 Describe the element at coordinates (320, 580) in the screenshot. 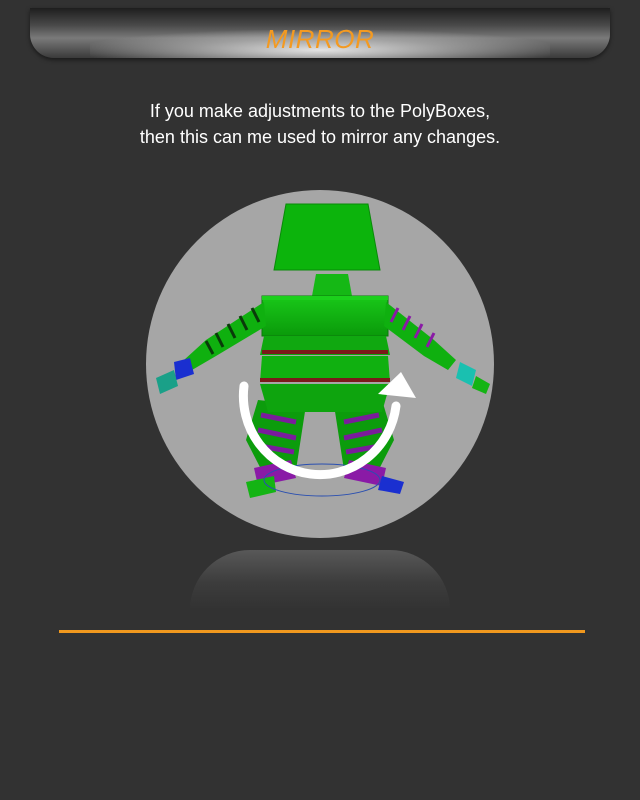

I see `floor-reflection` at that location.